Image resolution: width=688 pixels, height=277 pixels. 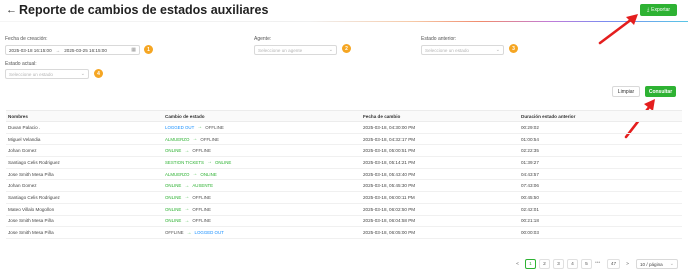 I want to click on pagination-page-2: 2, so click(x=544, y=264).